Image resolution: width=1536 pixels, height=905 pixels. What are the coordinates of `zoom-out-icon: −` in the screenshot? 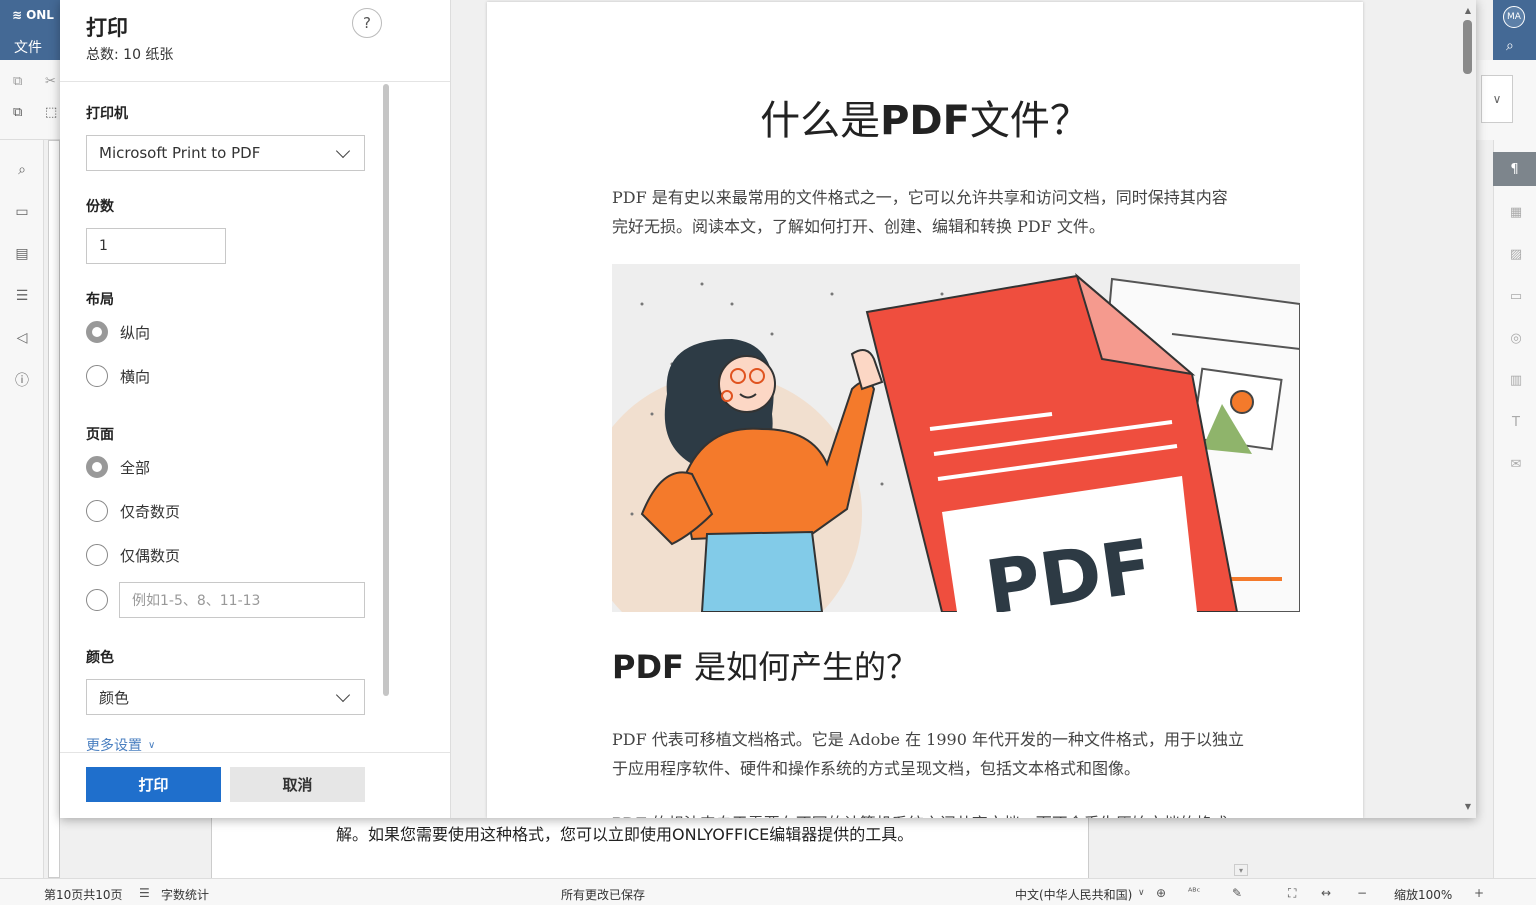 It's located at (1362, 893).